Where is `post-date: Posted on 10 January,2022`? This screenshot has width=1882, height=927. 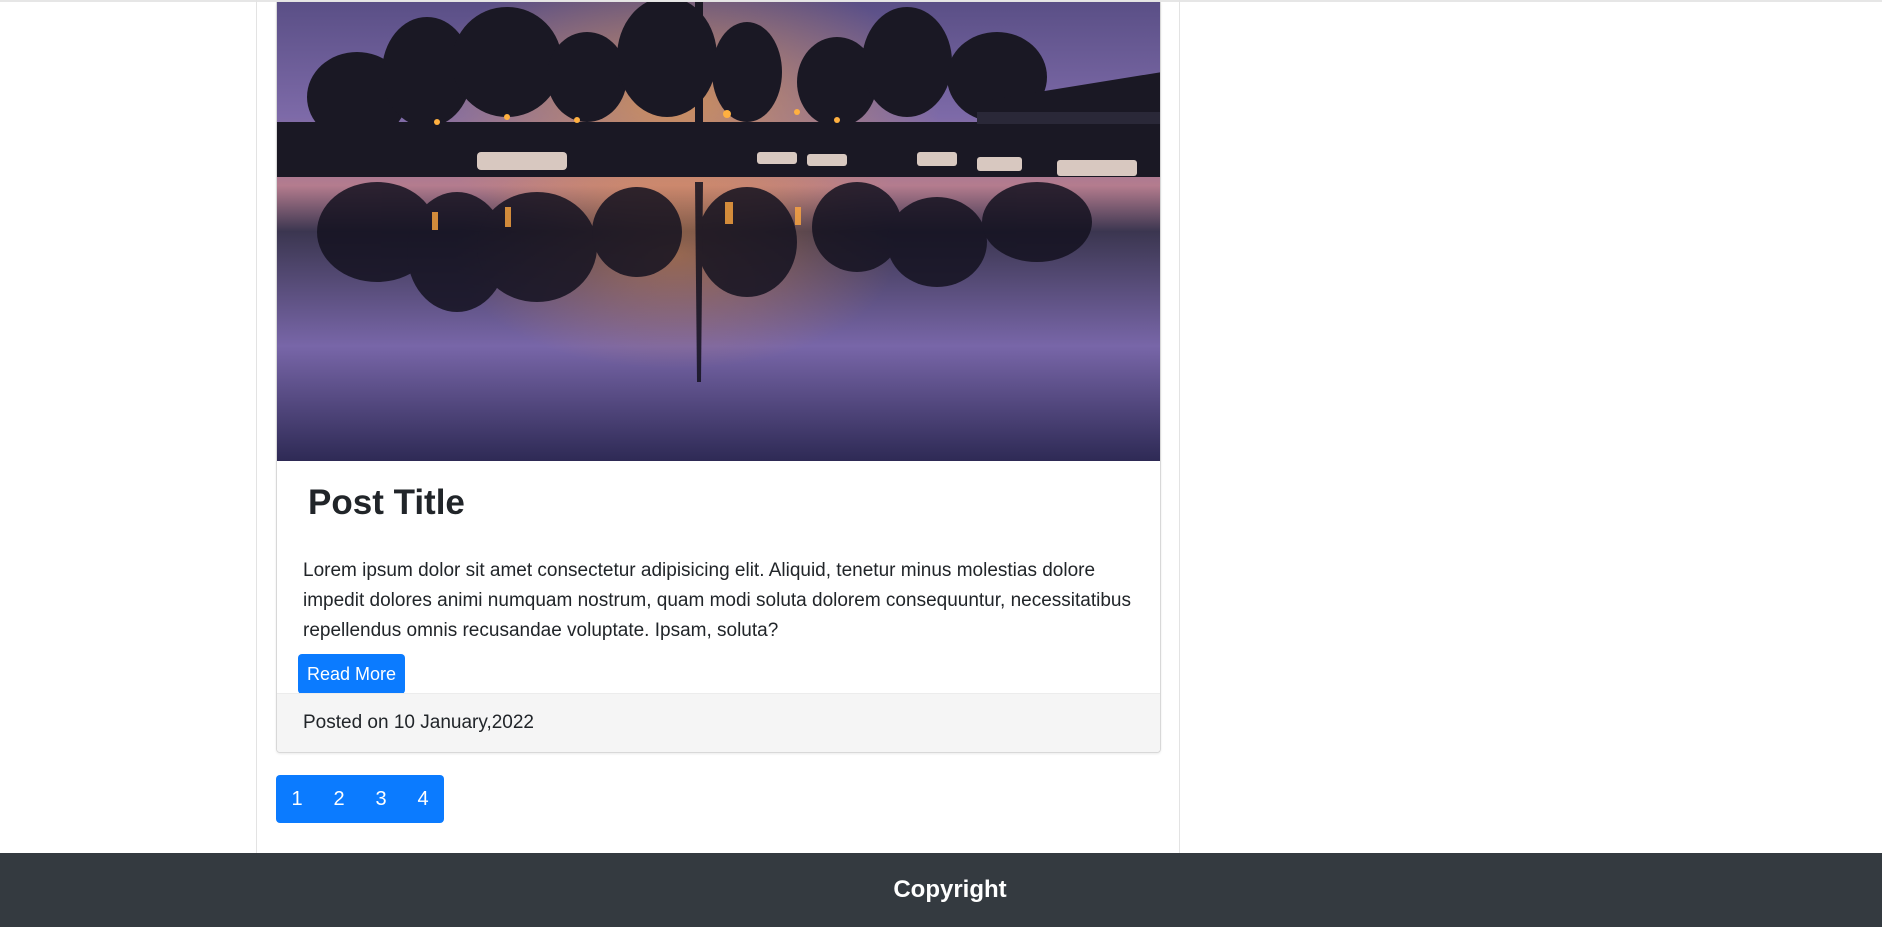 post-date: Posted on 10 January,2022 is located at coordinates (418, 722).